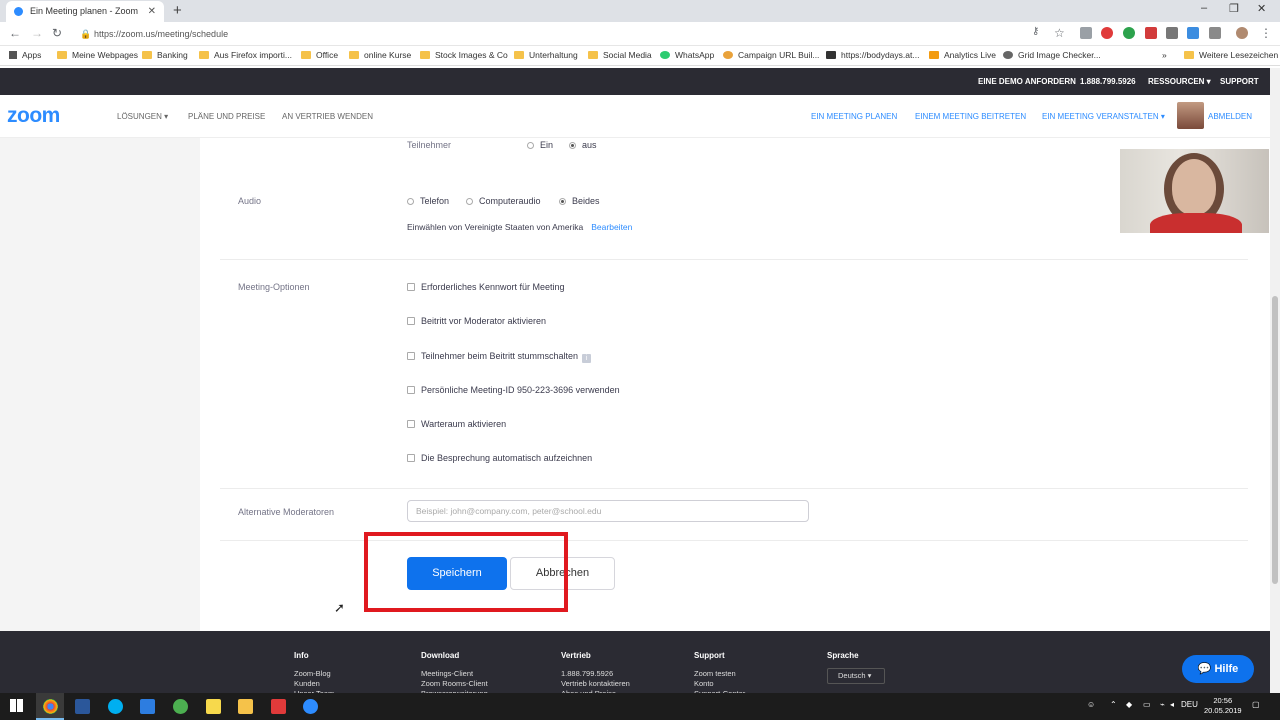 The width and height of the screenshot is (1280, 720). What do you see at coordinates (180, 706) in the screenshot?
I see `slack-icon` at bounding box center [180, 706].